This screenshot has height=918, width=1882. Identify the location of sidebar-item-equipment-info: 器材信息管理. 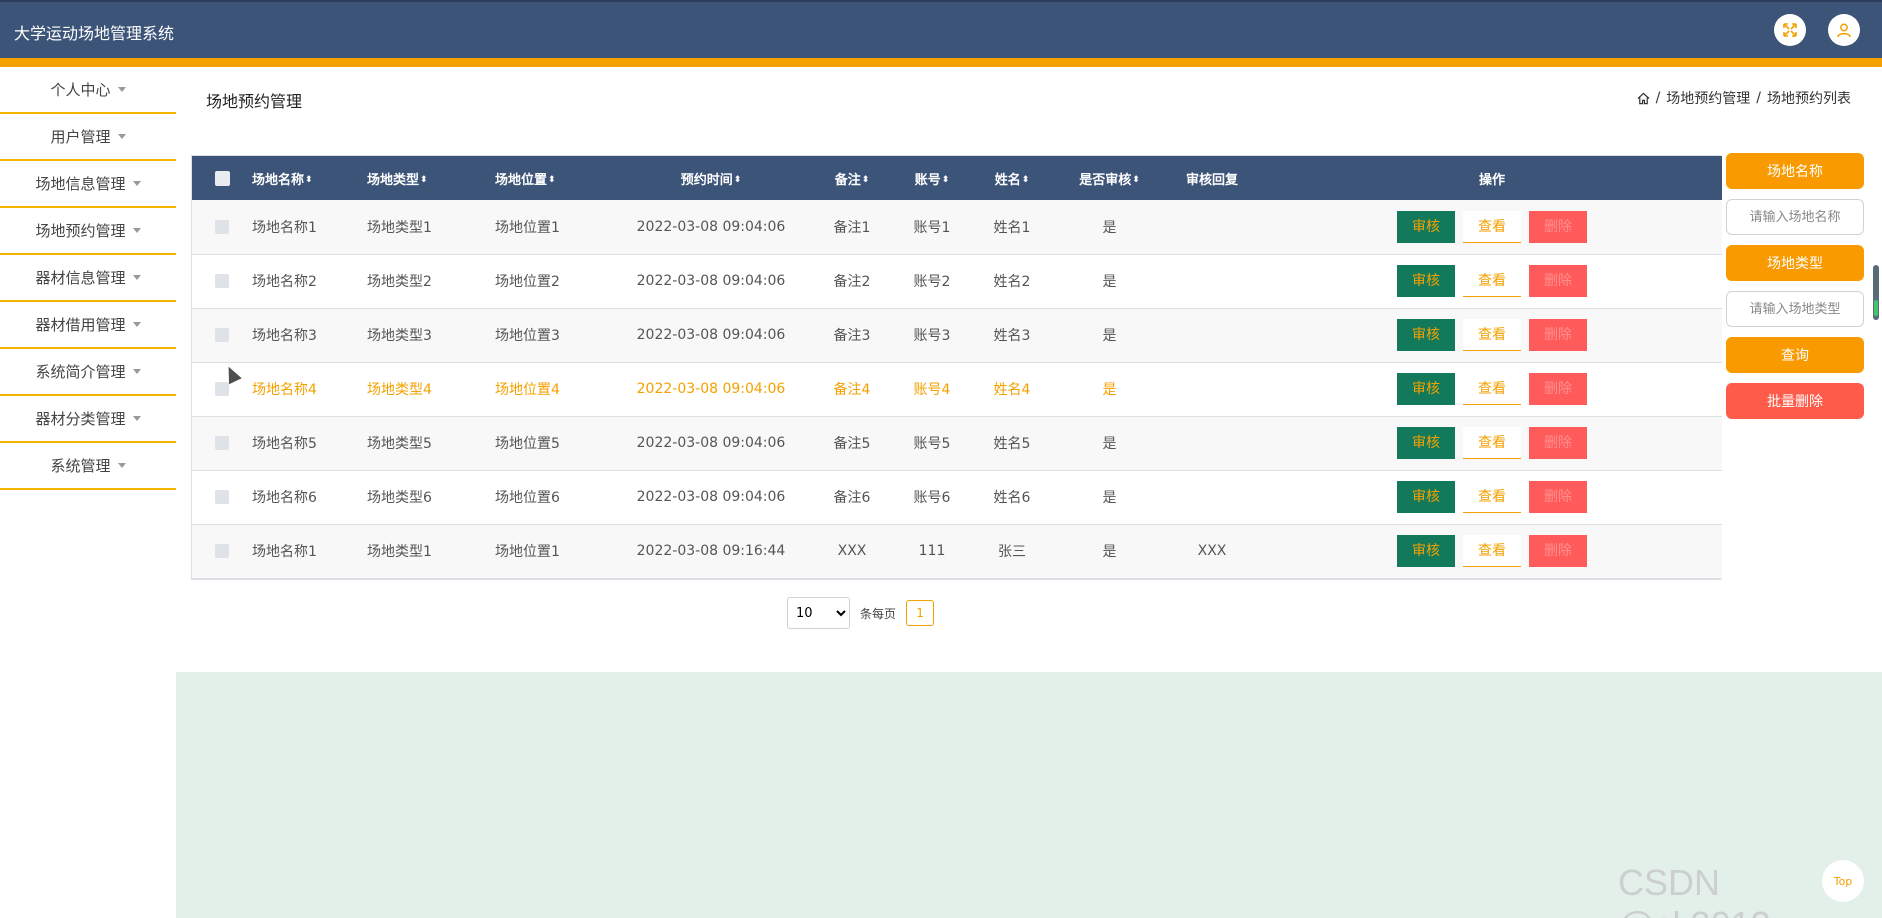
(88, 278).